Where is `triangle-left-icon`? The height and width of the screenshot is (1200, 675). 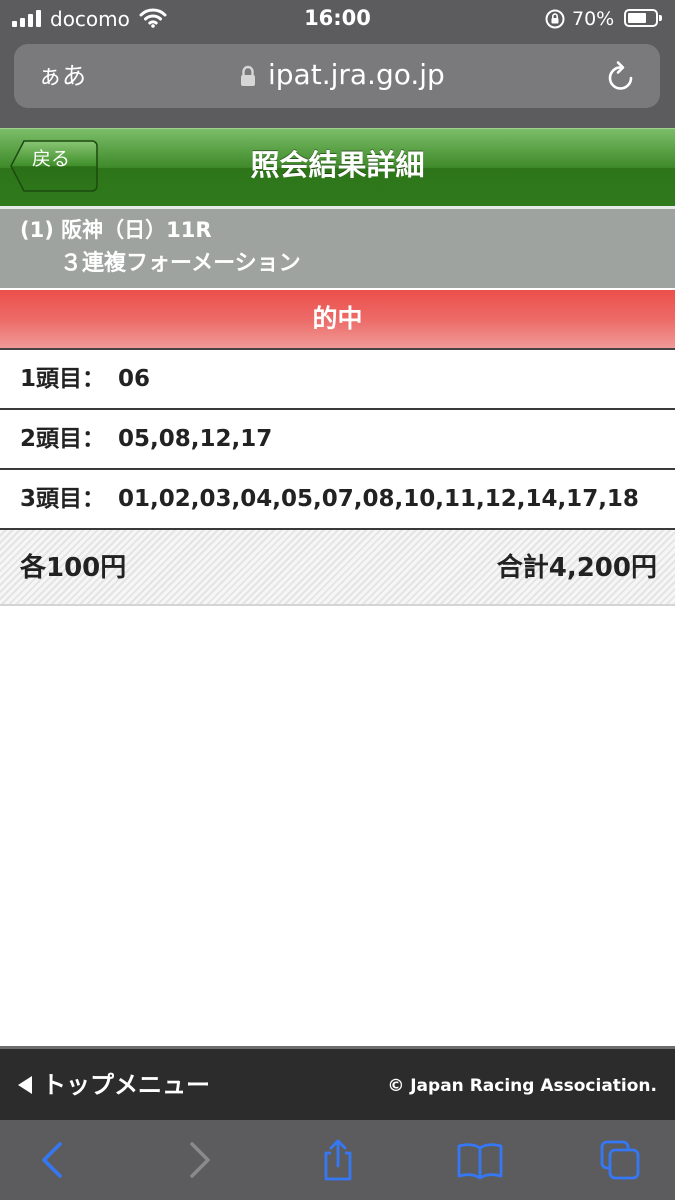
triangle-left-icon is located at coordinates (25, 1085).